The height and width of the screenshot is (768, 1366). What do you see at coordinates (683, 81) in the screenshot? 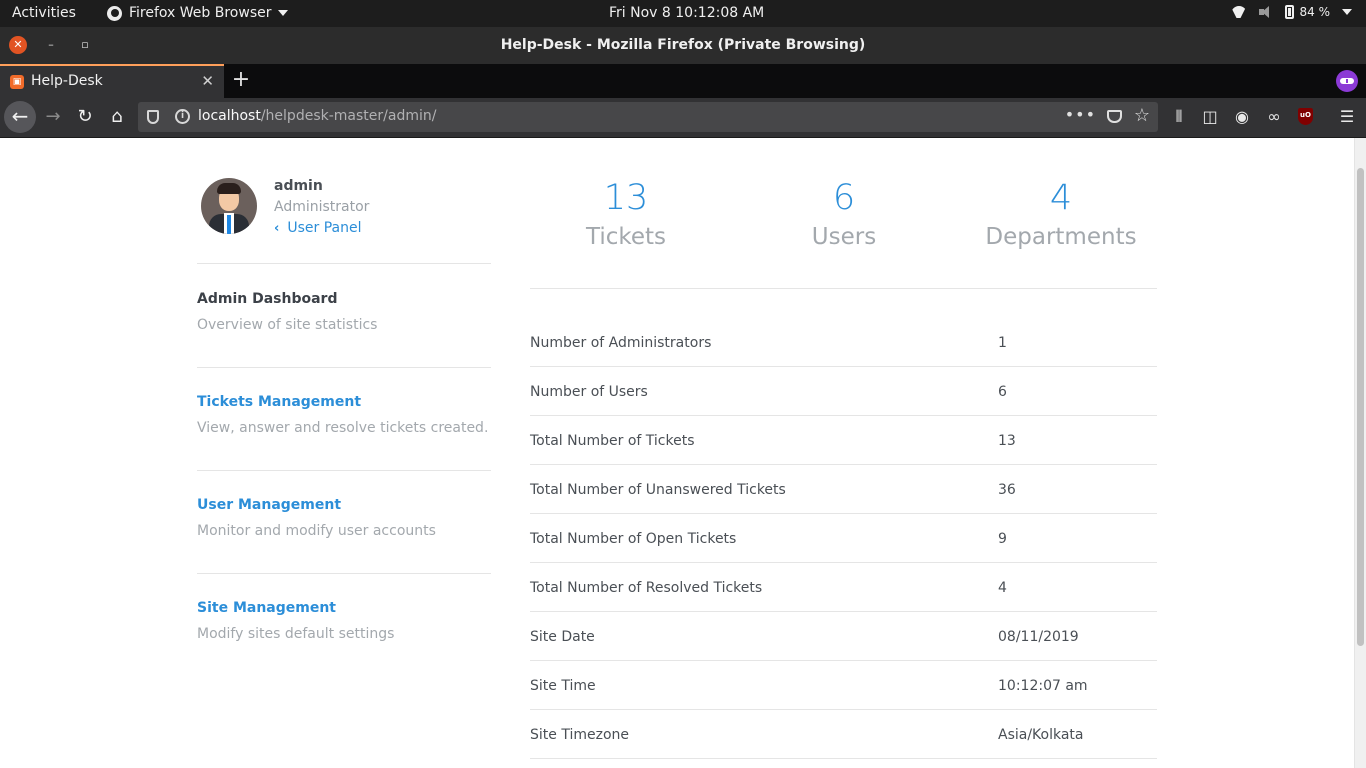
I see `tab-strip: ▣ Help-Desk ✕ +` at bounding box center [683, 81].